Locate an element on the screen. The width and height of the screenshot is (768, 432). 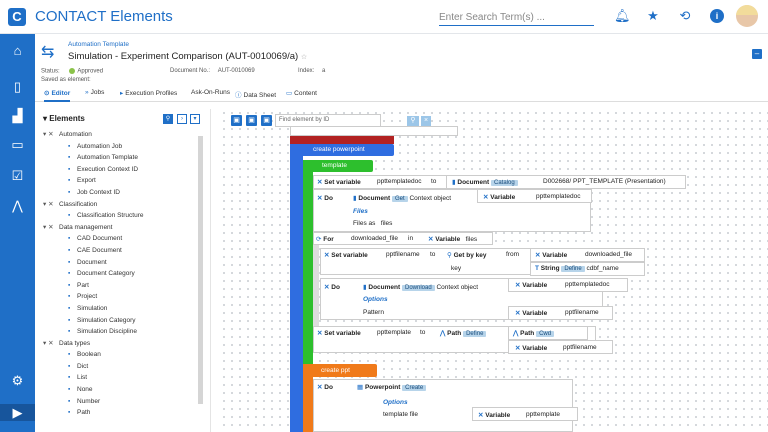
tree-group: ▾ ✕ Automation is located at coordinates (120, 135).